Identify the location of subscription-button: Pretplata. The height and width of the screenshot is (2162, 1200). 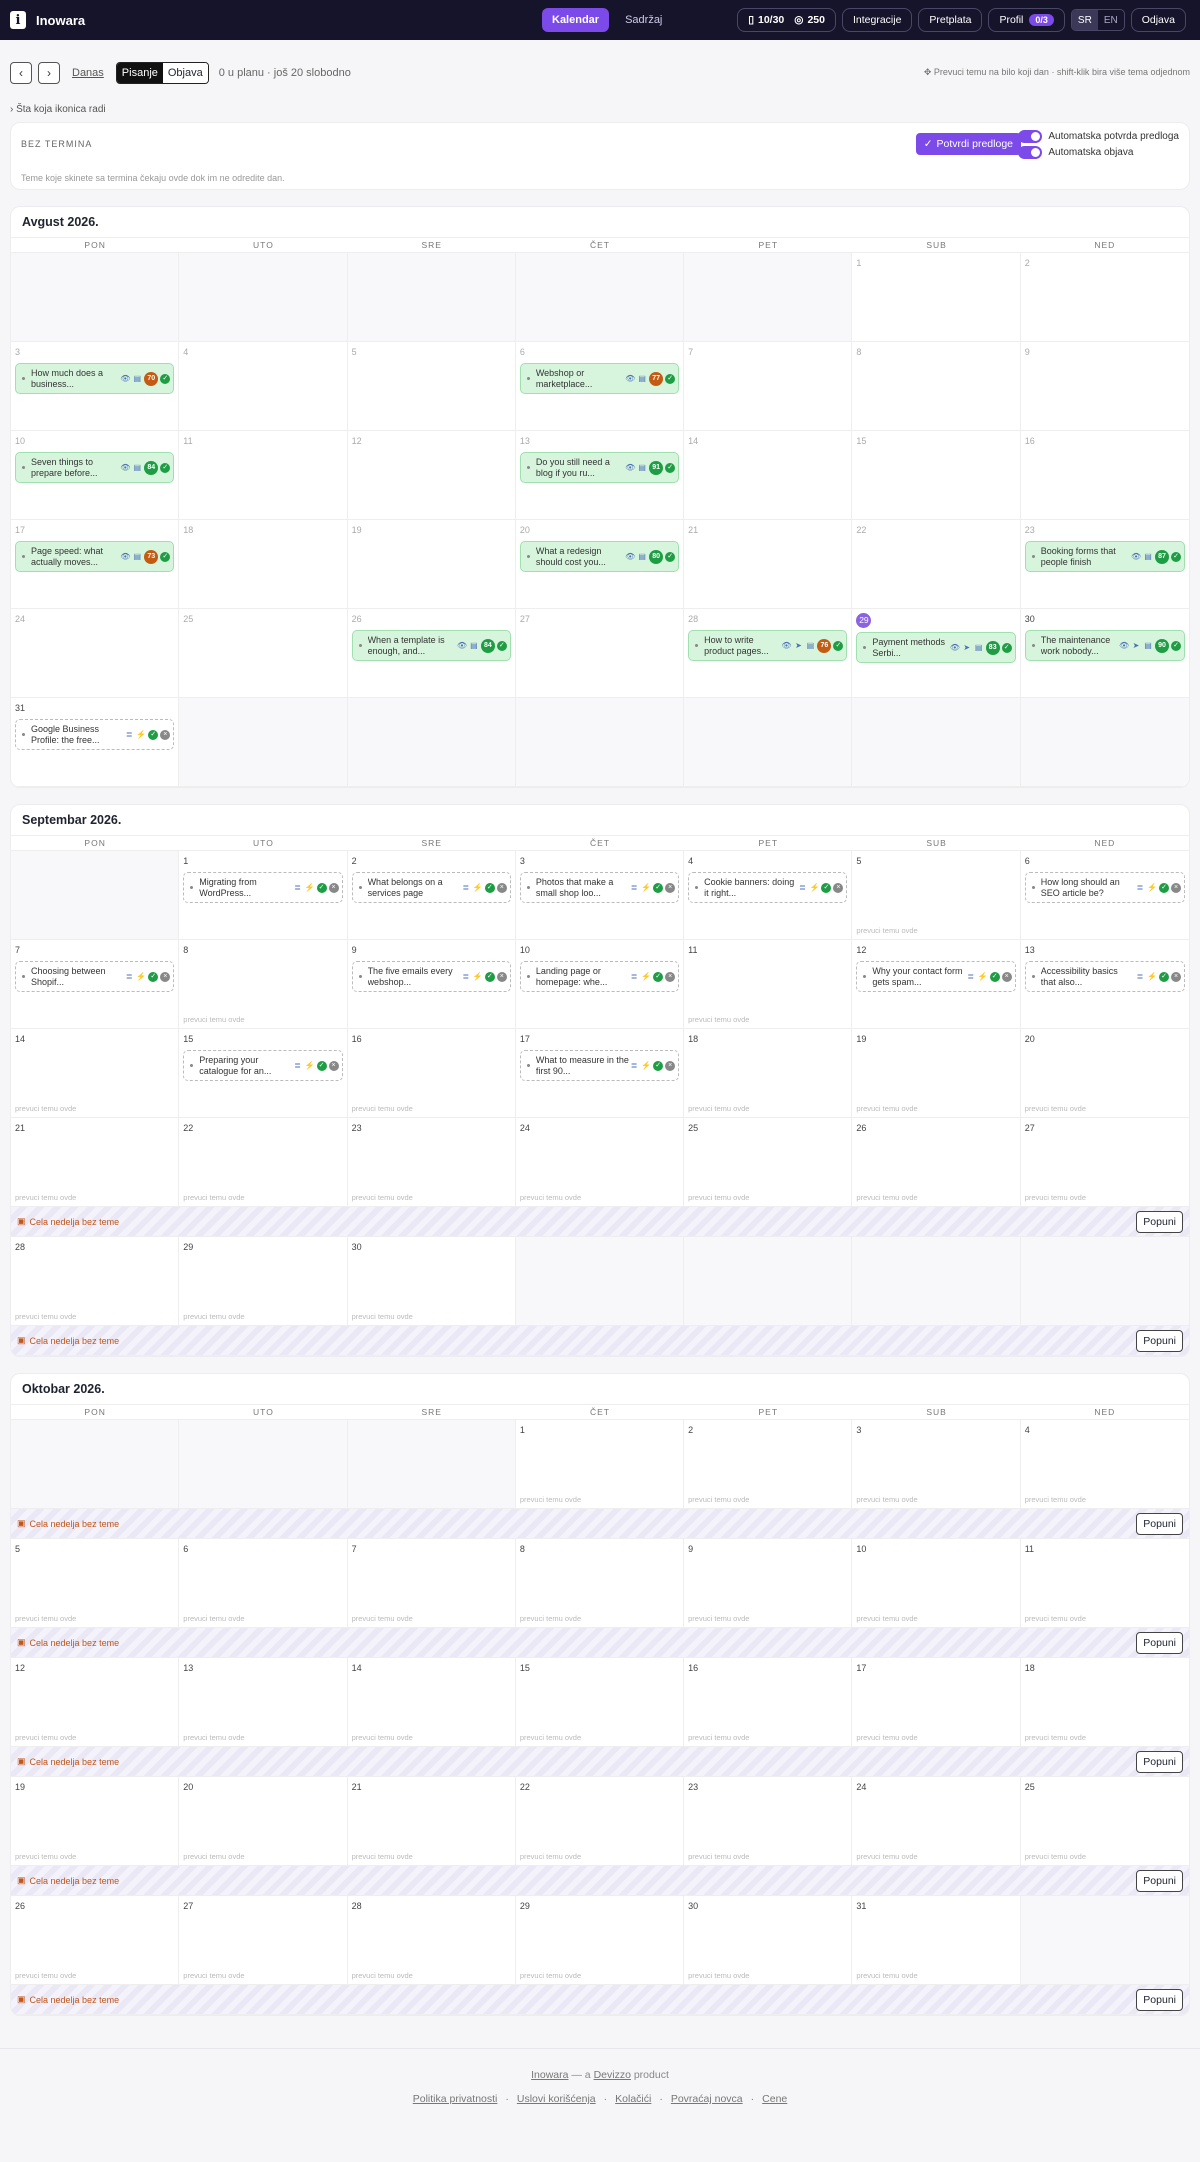
(950, 20).